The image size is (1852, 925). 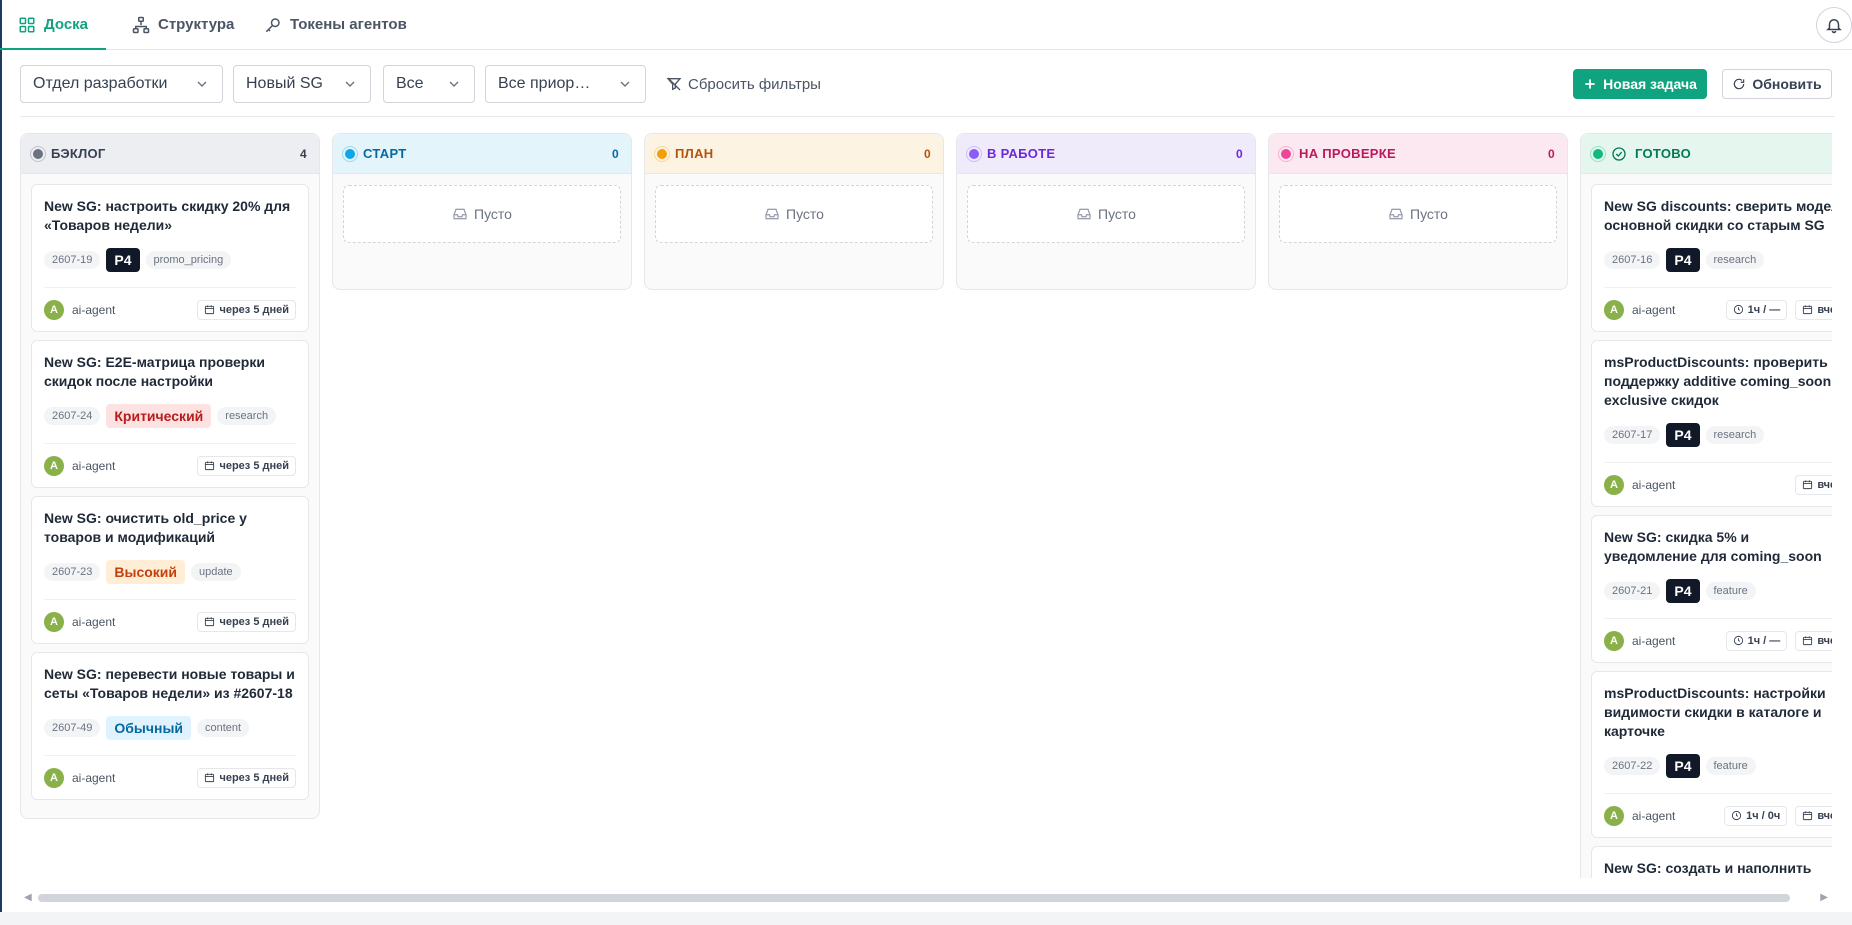 I want to click on department-select: Отдел разработки, so click(x=121, y=84).